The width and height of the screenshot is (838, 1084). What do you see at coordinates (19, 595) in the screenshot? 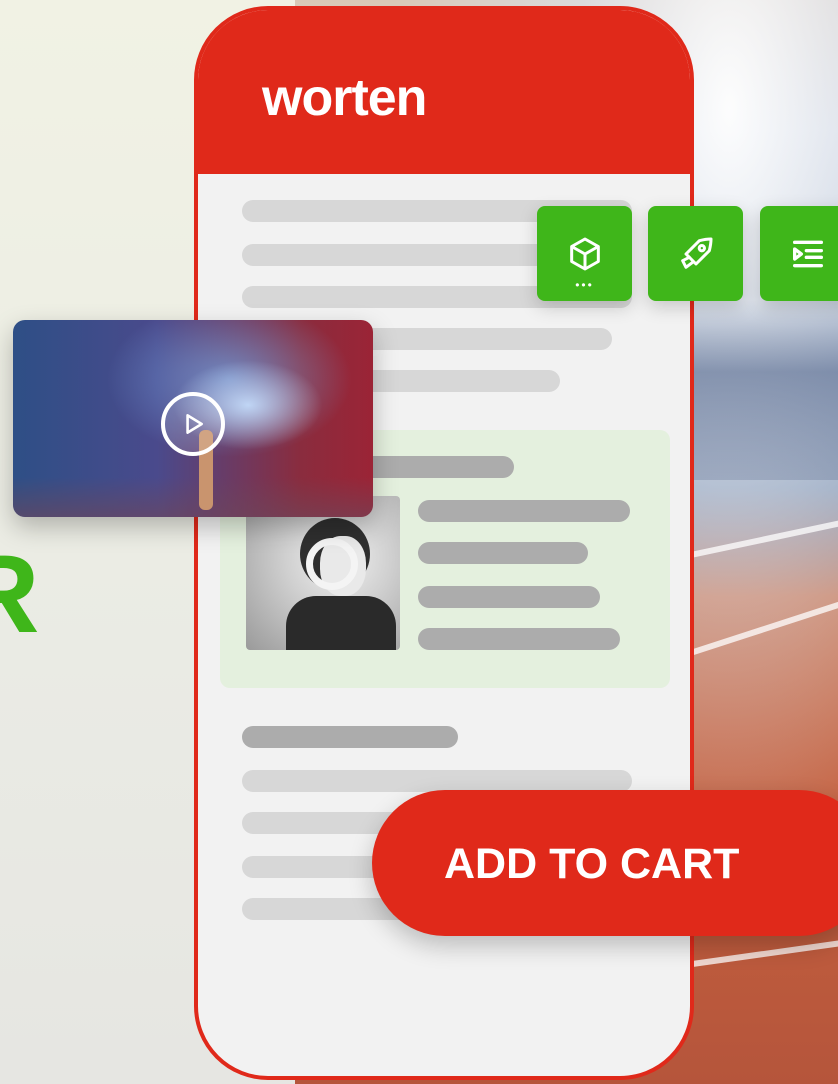
I see `headline-fragment: R` at bounding box center [19, 595].